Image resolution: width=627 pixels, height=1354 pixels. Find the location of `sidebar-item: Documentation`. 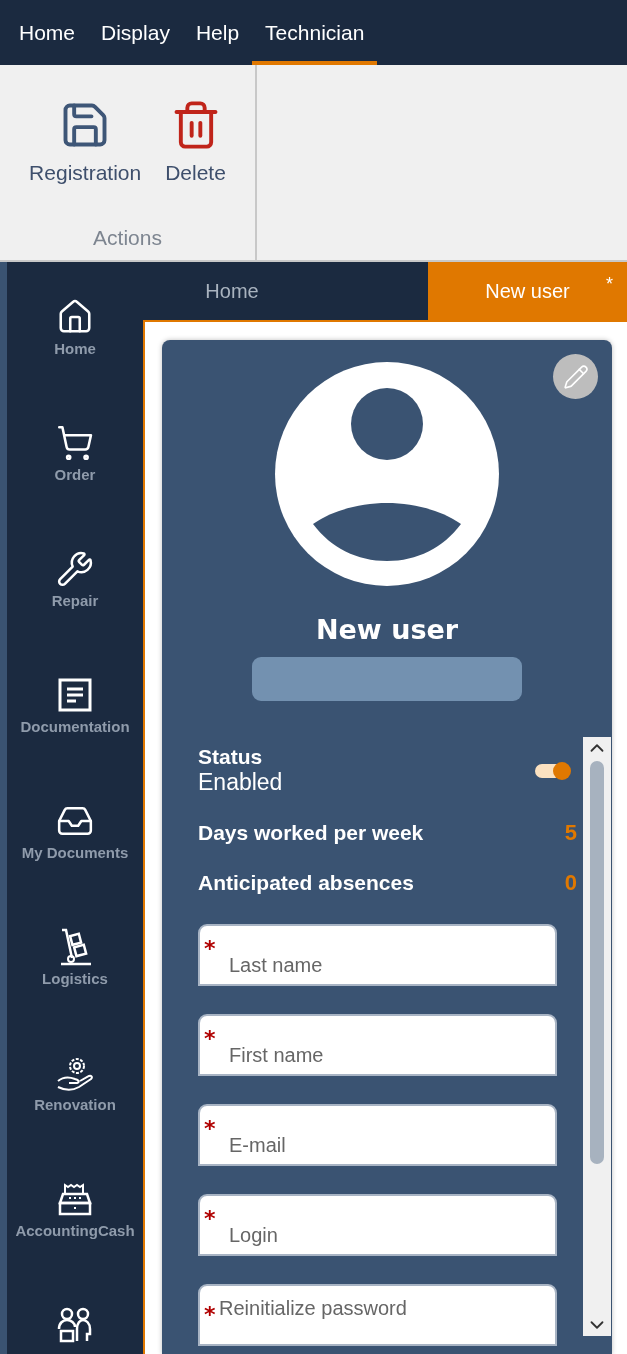

sidebar-item: Documentation is located at coordinates (75, 737).